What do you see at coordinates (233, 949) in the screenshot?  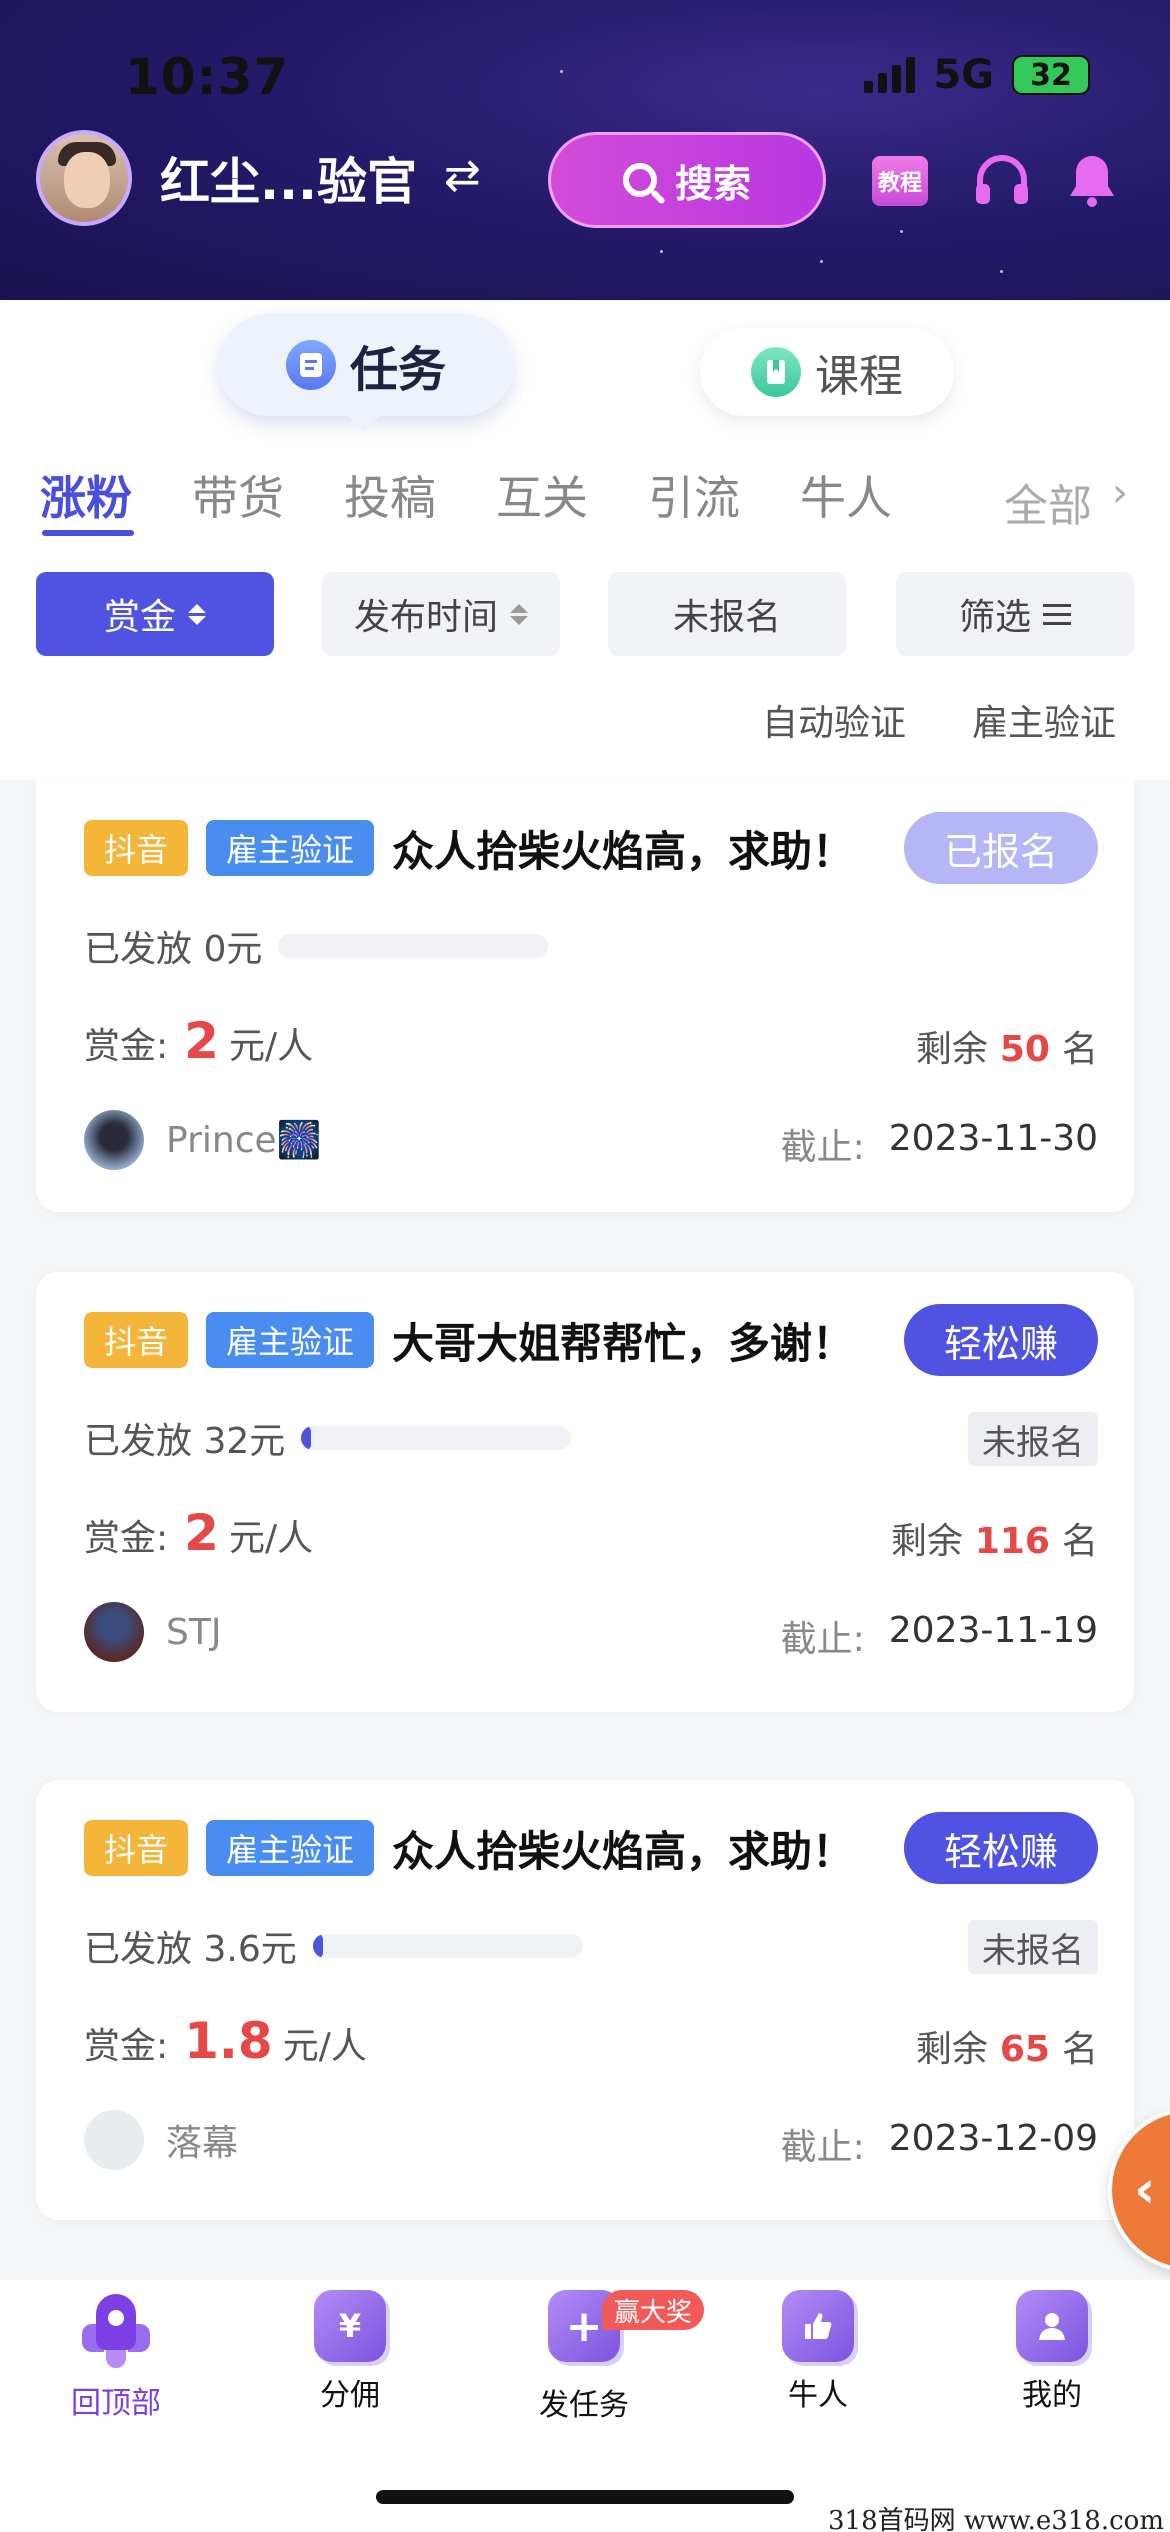 I see `paid-value: 0元` at bounding box center [233, 949].